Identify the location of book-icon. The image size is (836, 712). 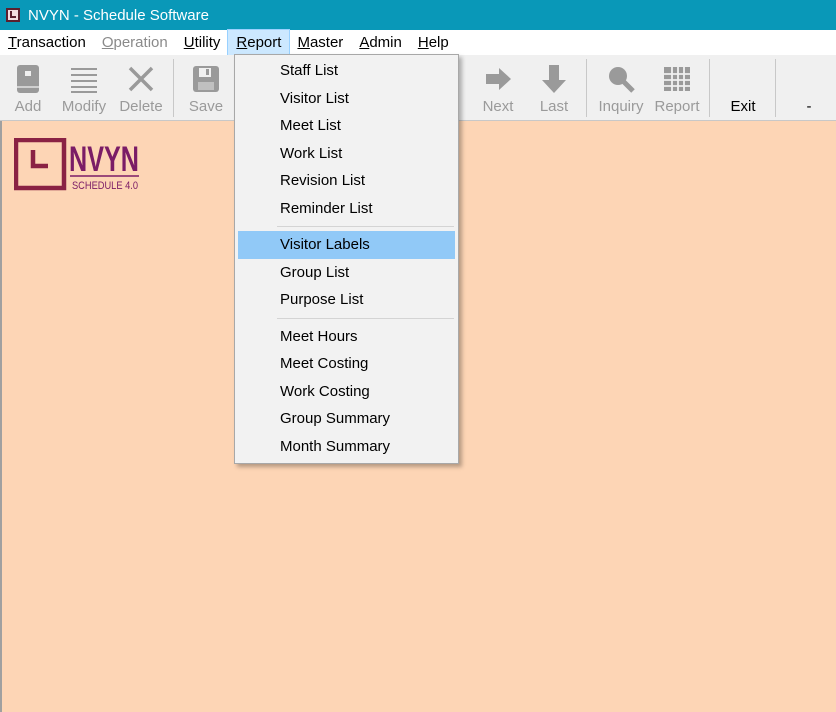
(28, 79).